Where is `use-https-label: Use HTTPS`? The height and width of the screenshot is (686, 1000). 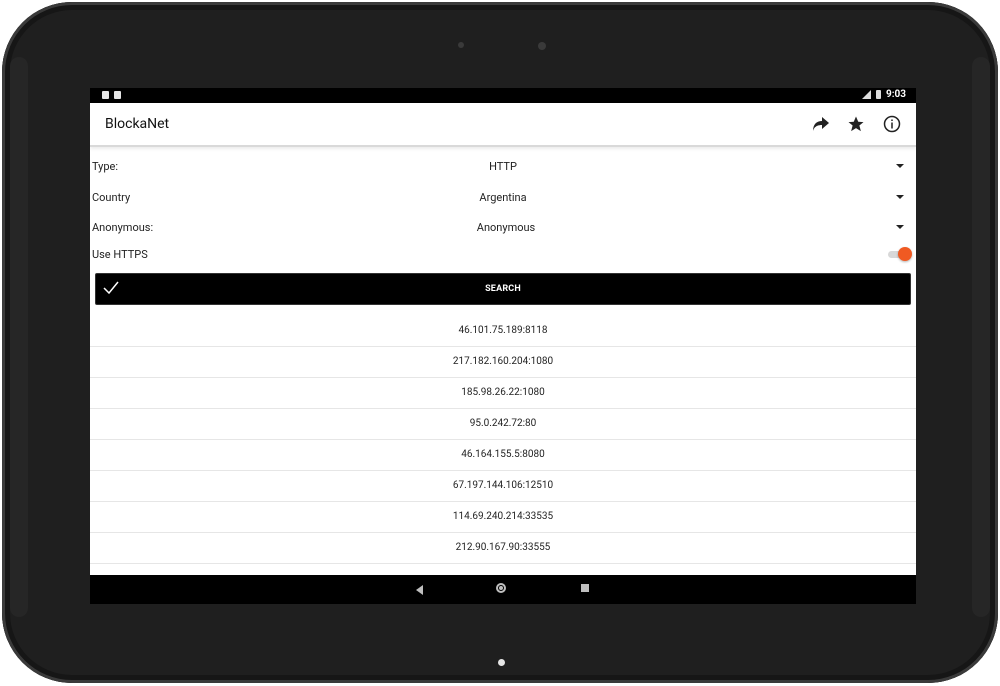
use-https-label: Use HTTPS is located at coordinates (120, 254).